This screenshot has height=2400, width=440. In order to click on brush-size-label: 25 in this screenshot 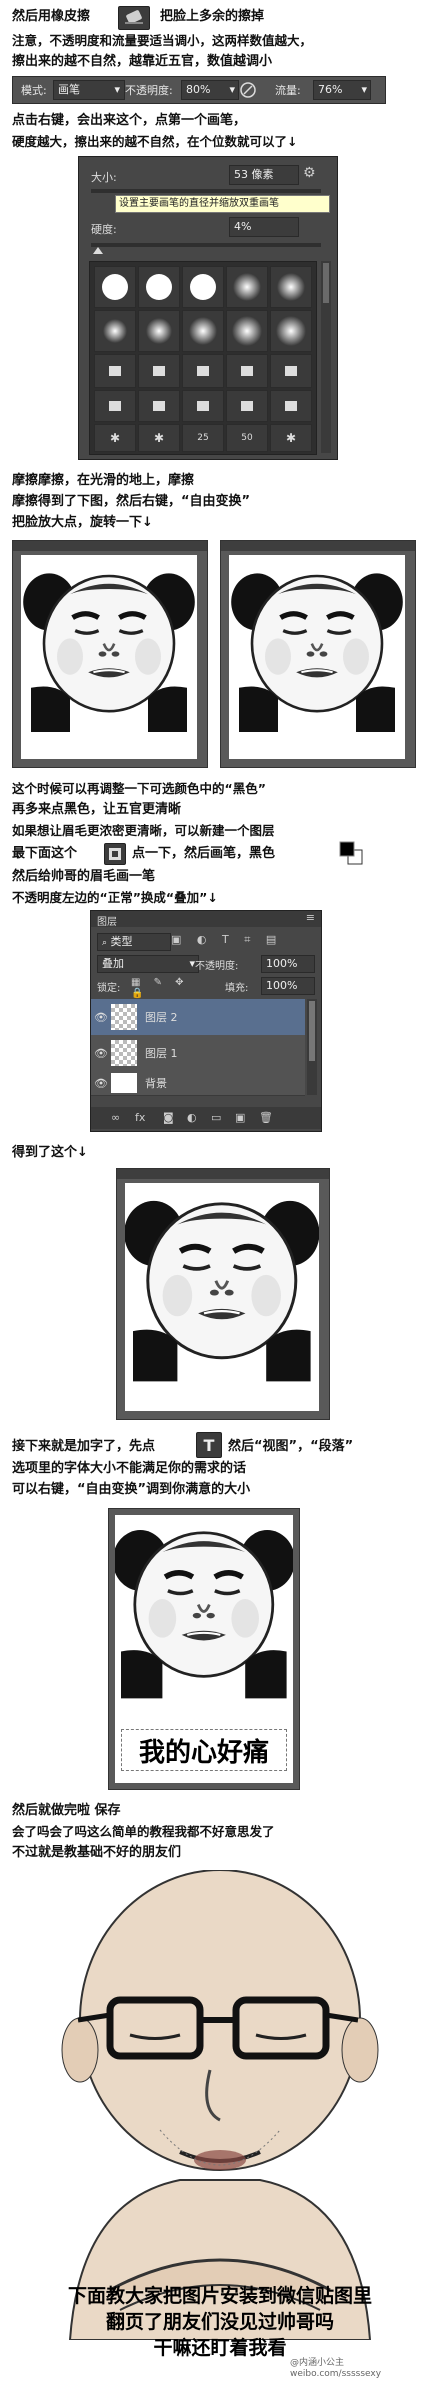, I will do `click(203, 438)`.